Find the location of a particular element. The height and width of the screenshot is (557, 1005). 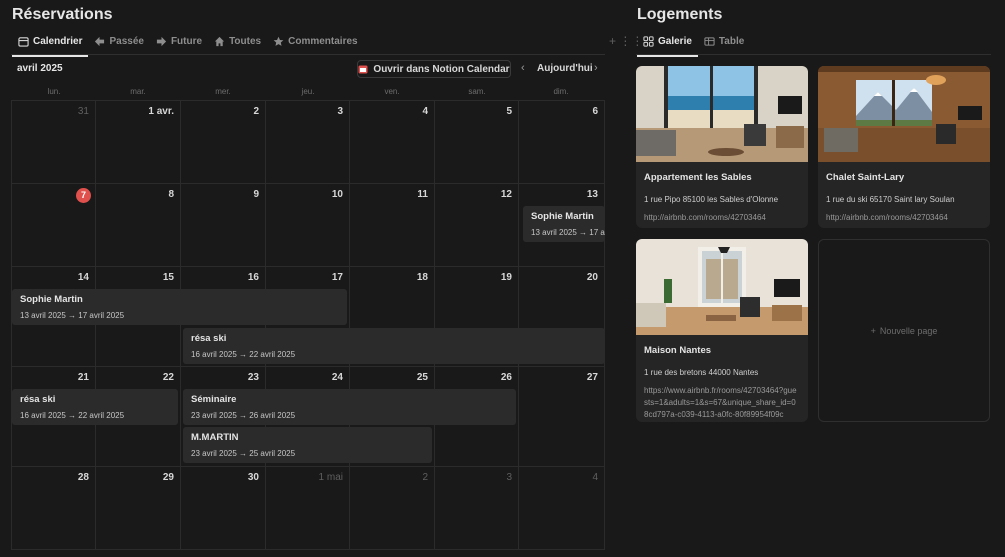

new-page-button: + Nouvelle page is located at coordinates (904, 330).